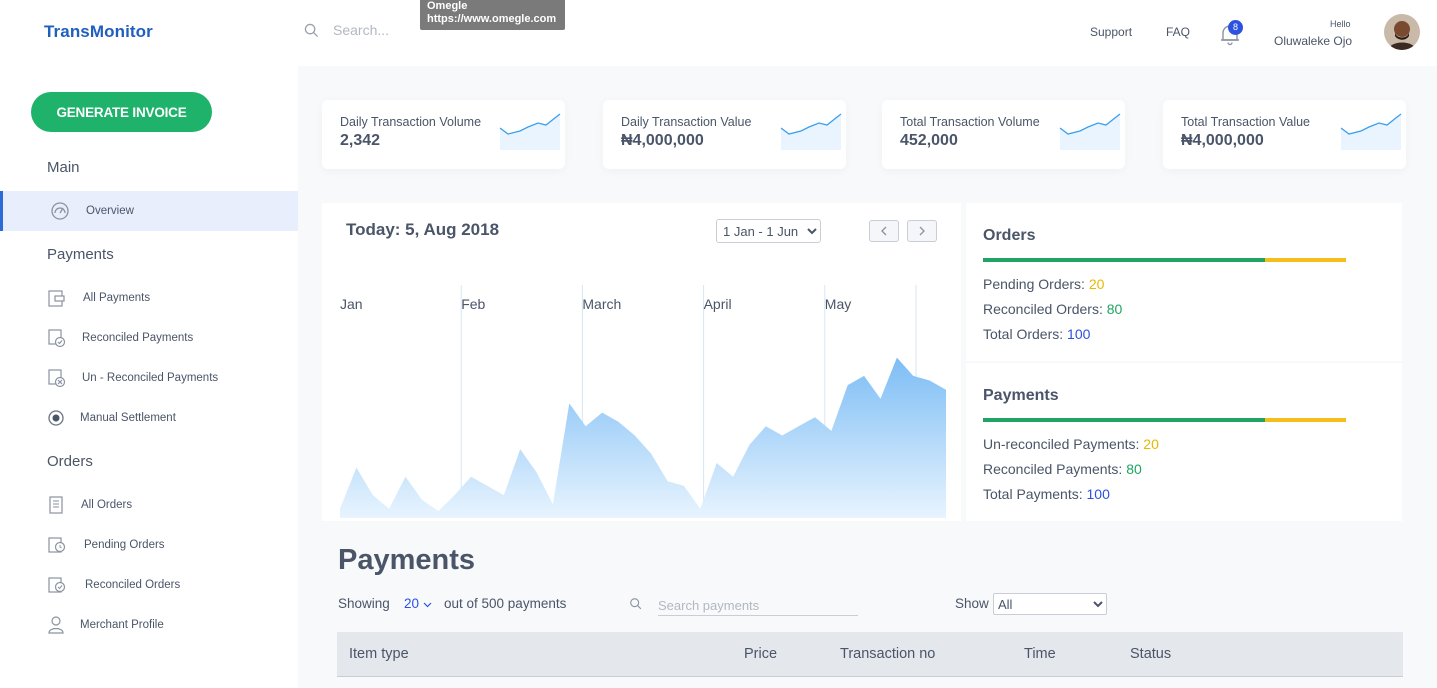  Describe the element at coordinates (972, 603) in the screenshot. I see `show-filter-label: Show` at that location.